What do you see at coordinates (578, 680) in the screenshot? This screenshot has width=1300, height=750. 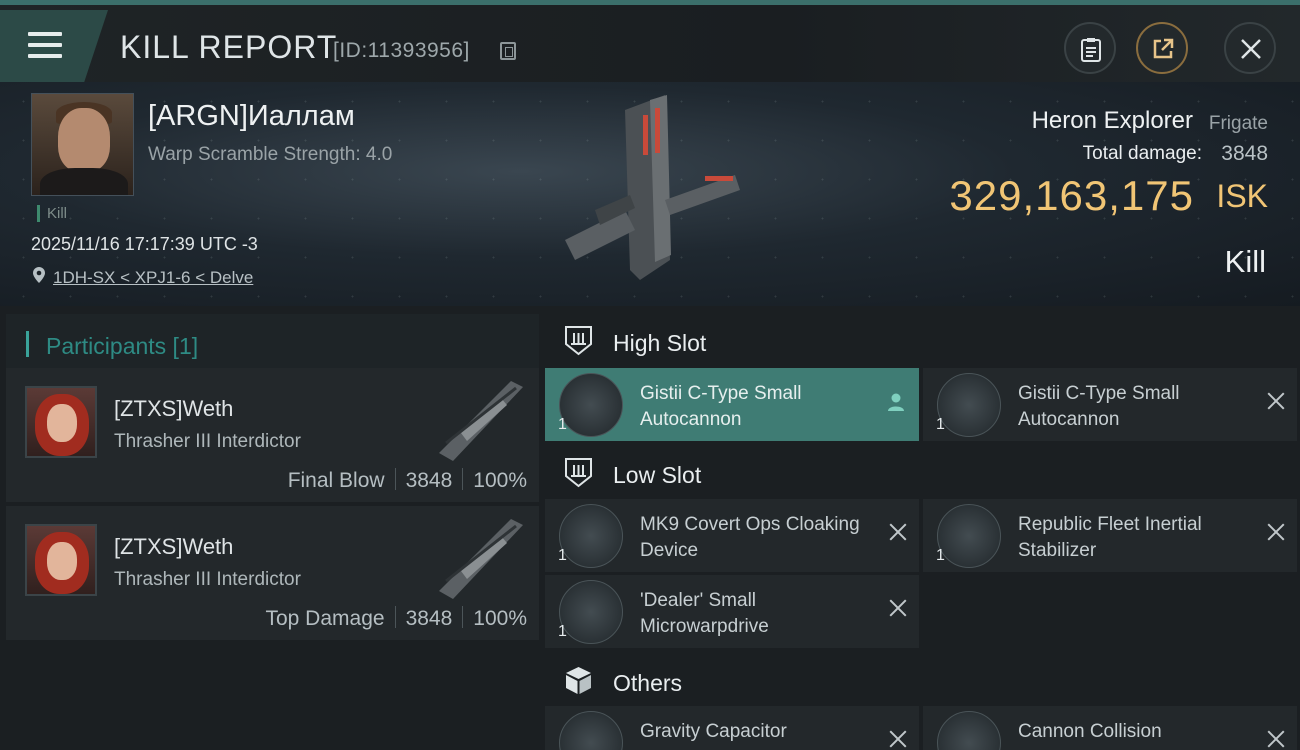 I see `cube-icon` at bounding box center [578, 680].